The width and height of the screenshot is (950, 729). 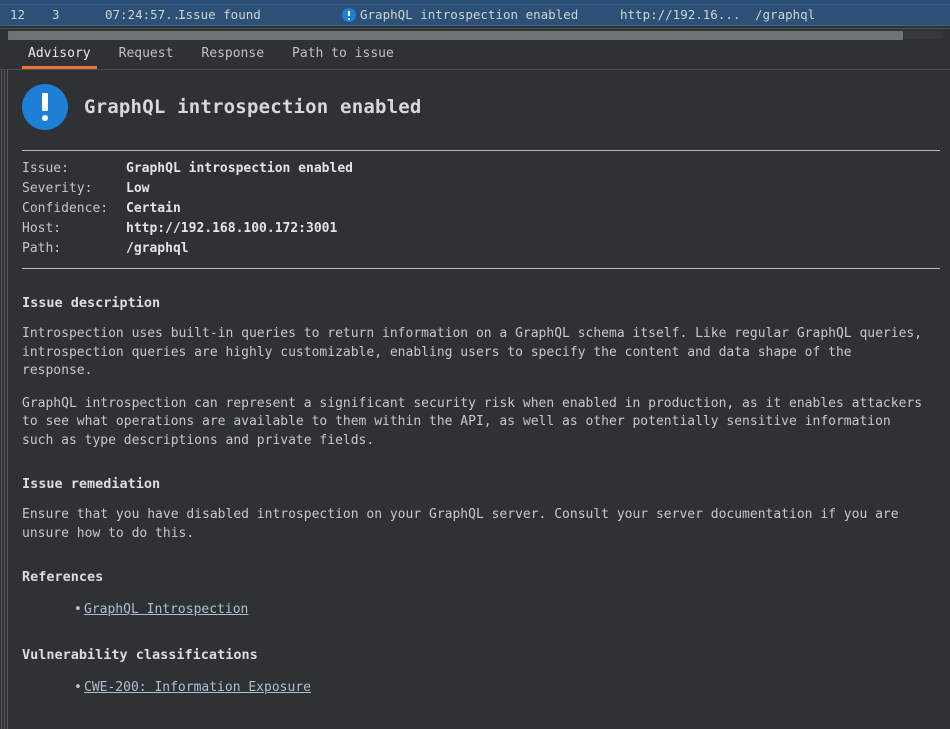 I want to click on cell-id: 3, so click(x=56, y=14).